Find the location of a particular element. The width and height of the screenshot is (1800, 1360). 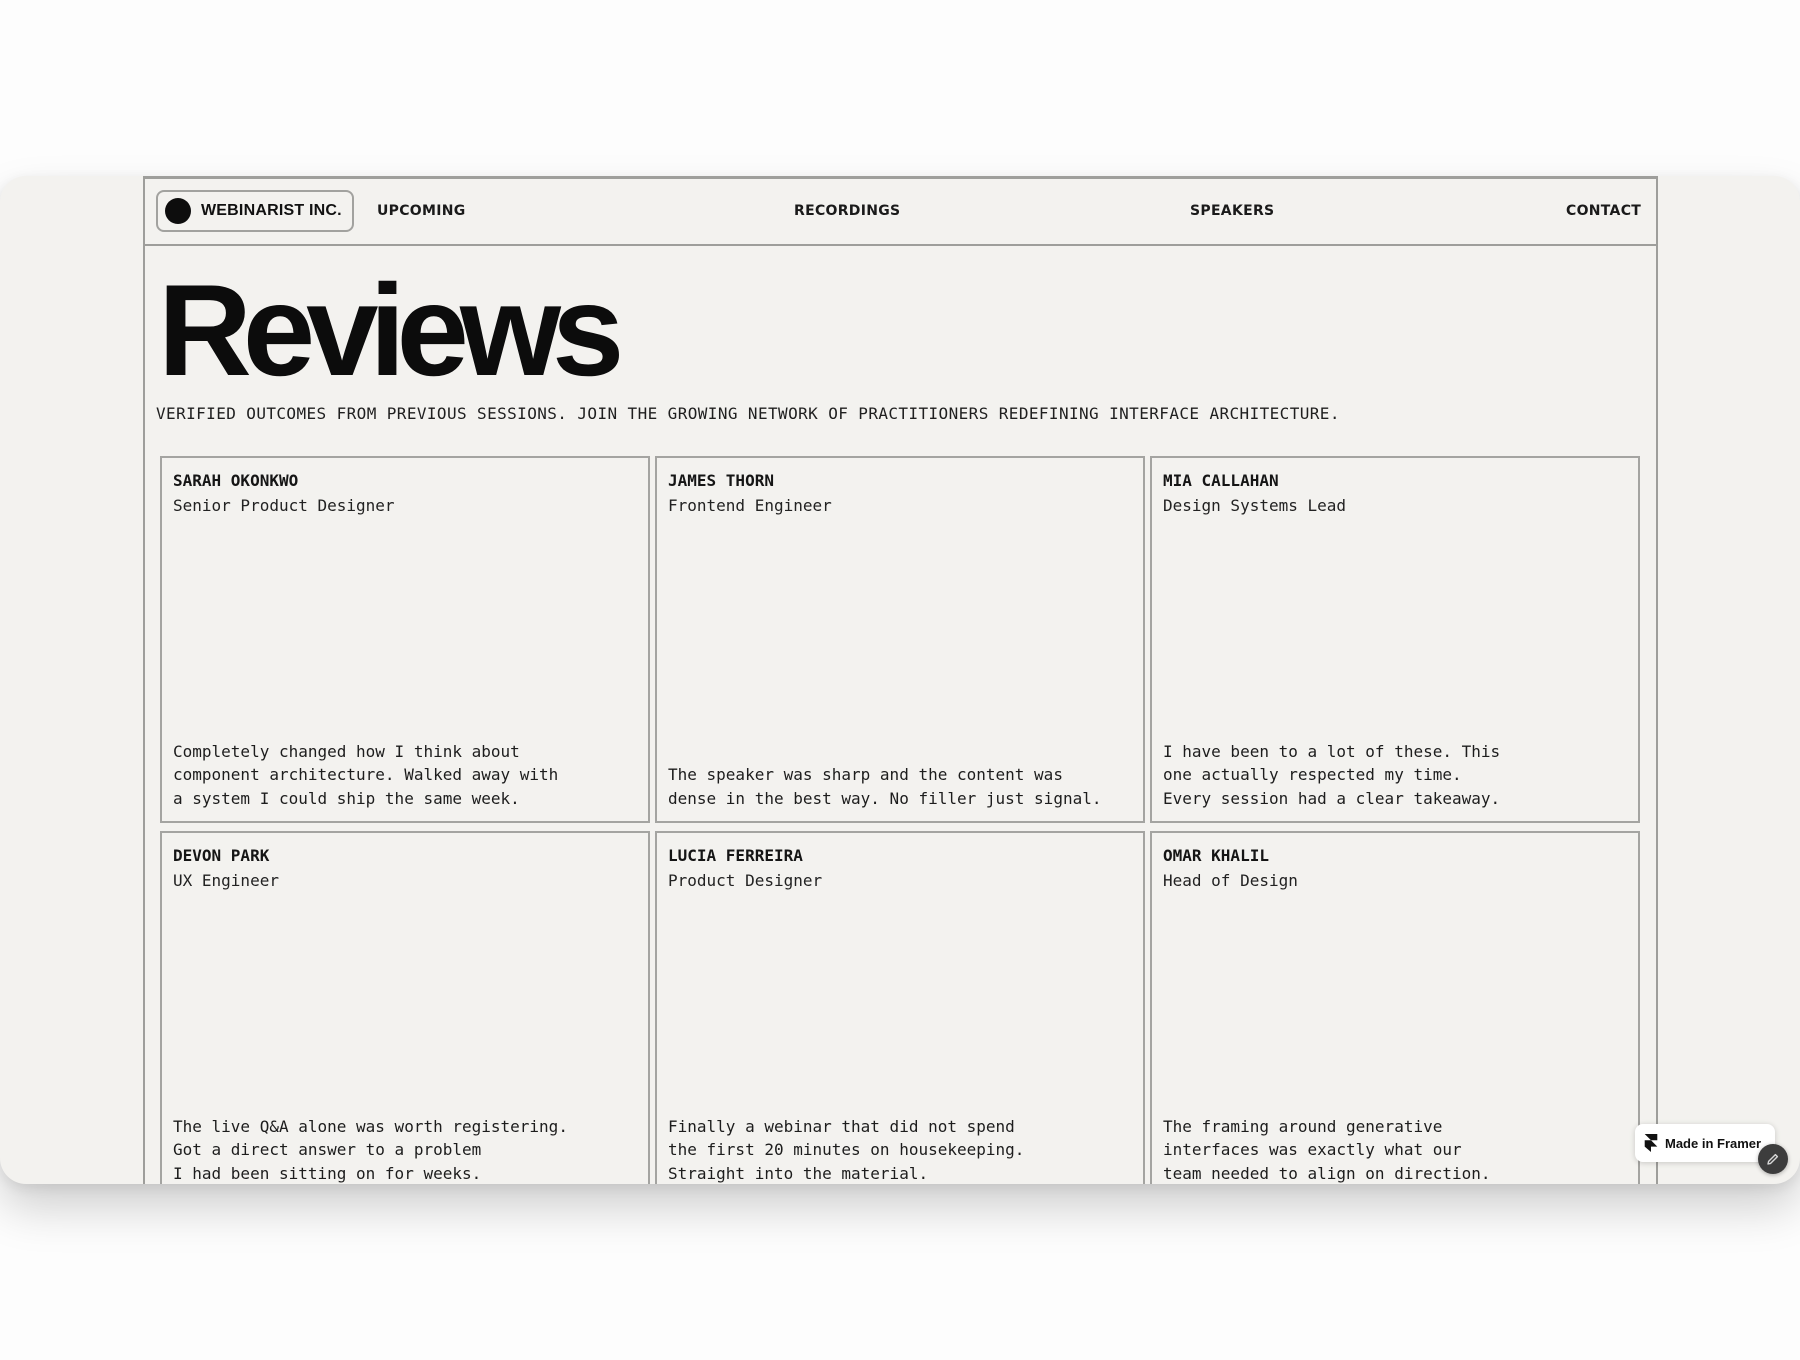

reviewer-name: LUCIA FERREIRA is located at coordinates (735, 855).